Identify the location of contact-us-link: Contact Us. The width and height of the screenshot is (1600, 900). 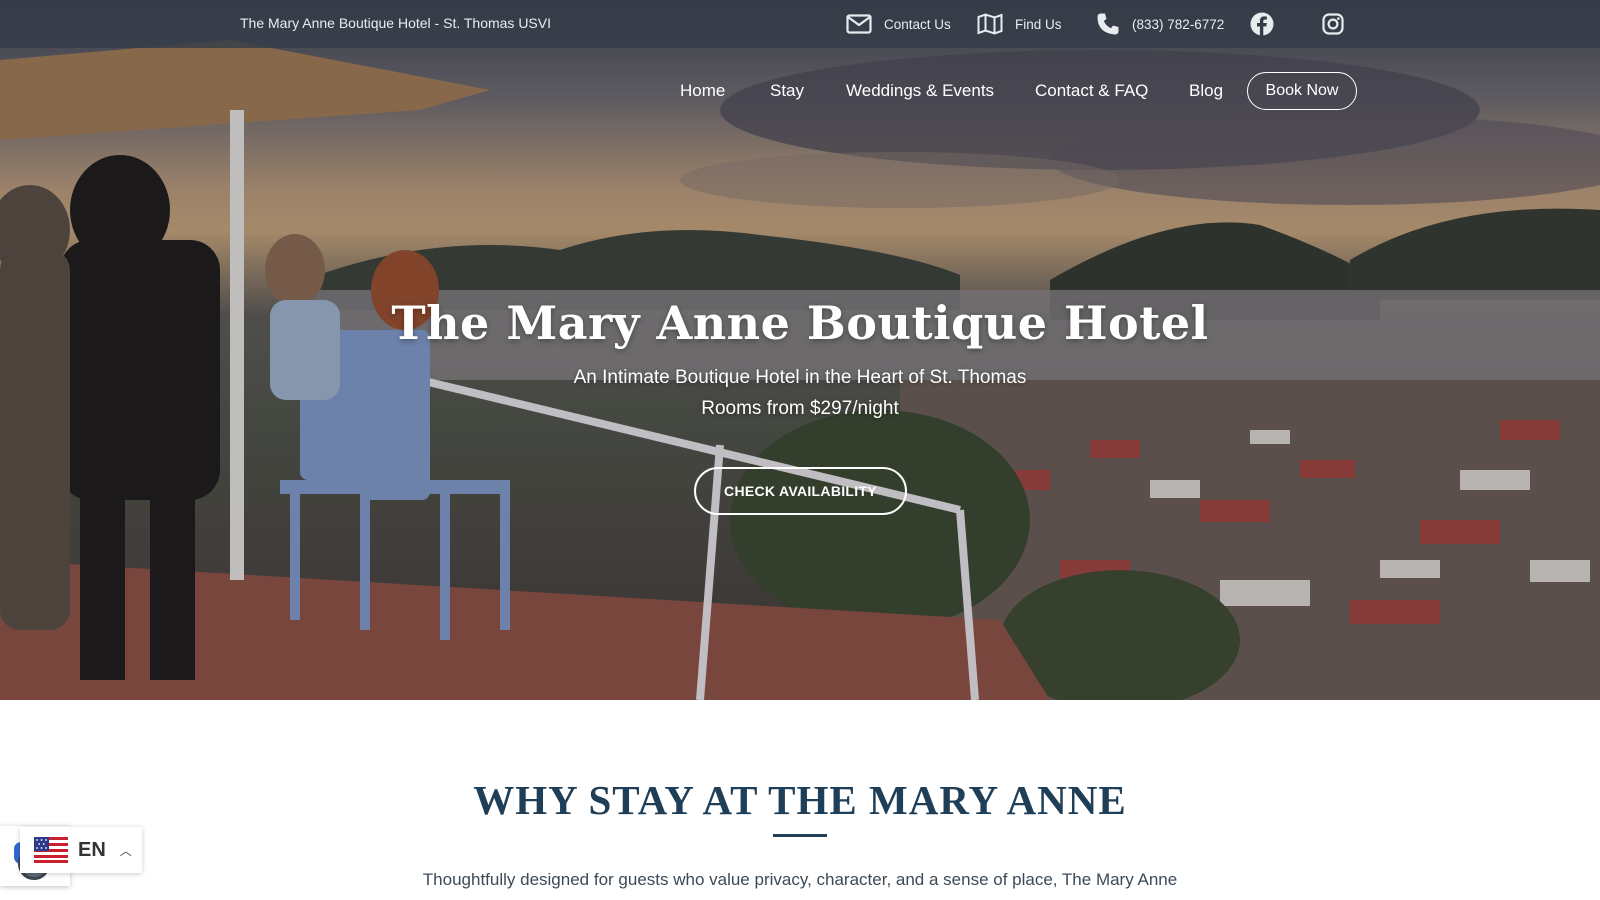
(898, 24).